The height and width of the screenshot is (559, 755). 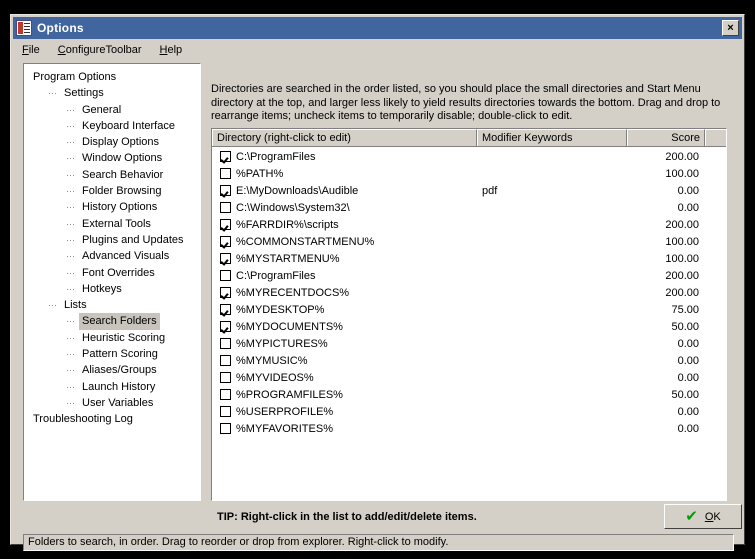 What do you see at coordinates (112, 110) in the screenshot?
I see `sidebar-item-general: ··· General` at bounding box center [112, 110].